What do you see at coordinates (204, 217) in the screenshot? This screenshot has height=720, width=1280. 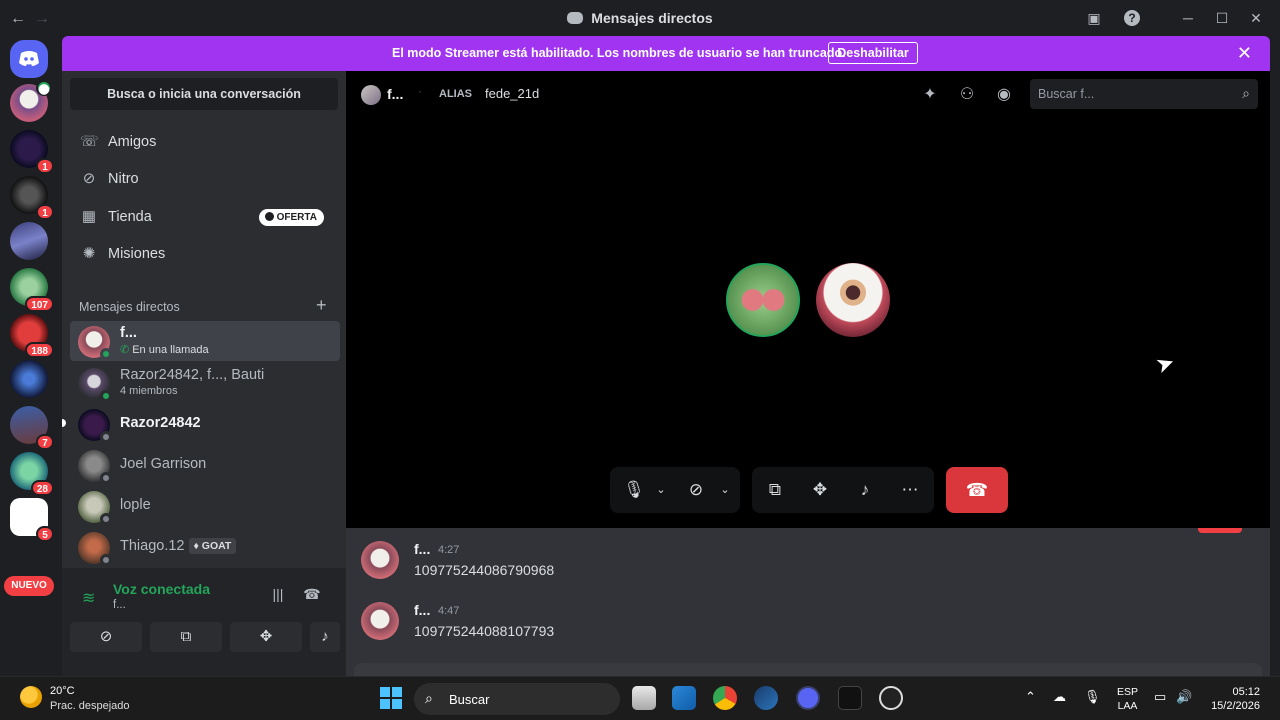 I see `nav-shop: ▦ Tienda OFERTA` at bounding box center [204, 217].